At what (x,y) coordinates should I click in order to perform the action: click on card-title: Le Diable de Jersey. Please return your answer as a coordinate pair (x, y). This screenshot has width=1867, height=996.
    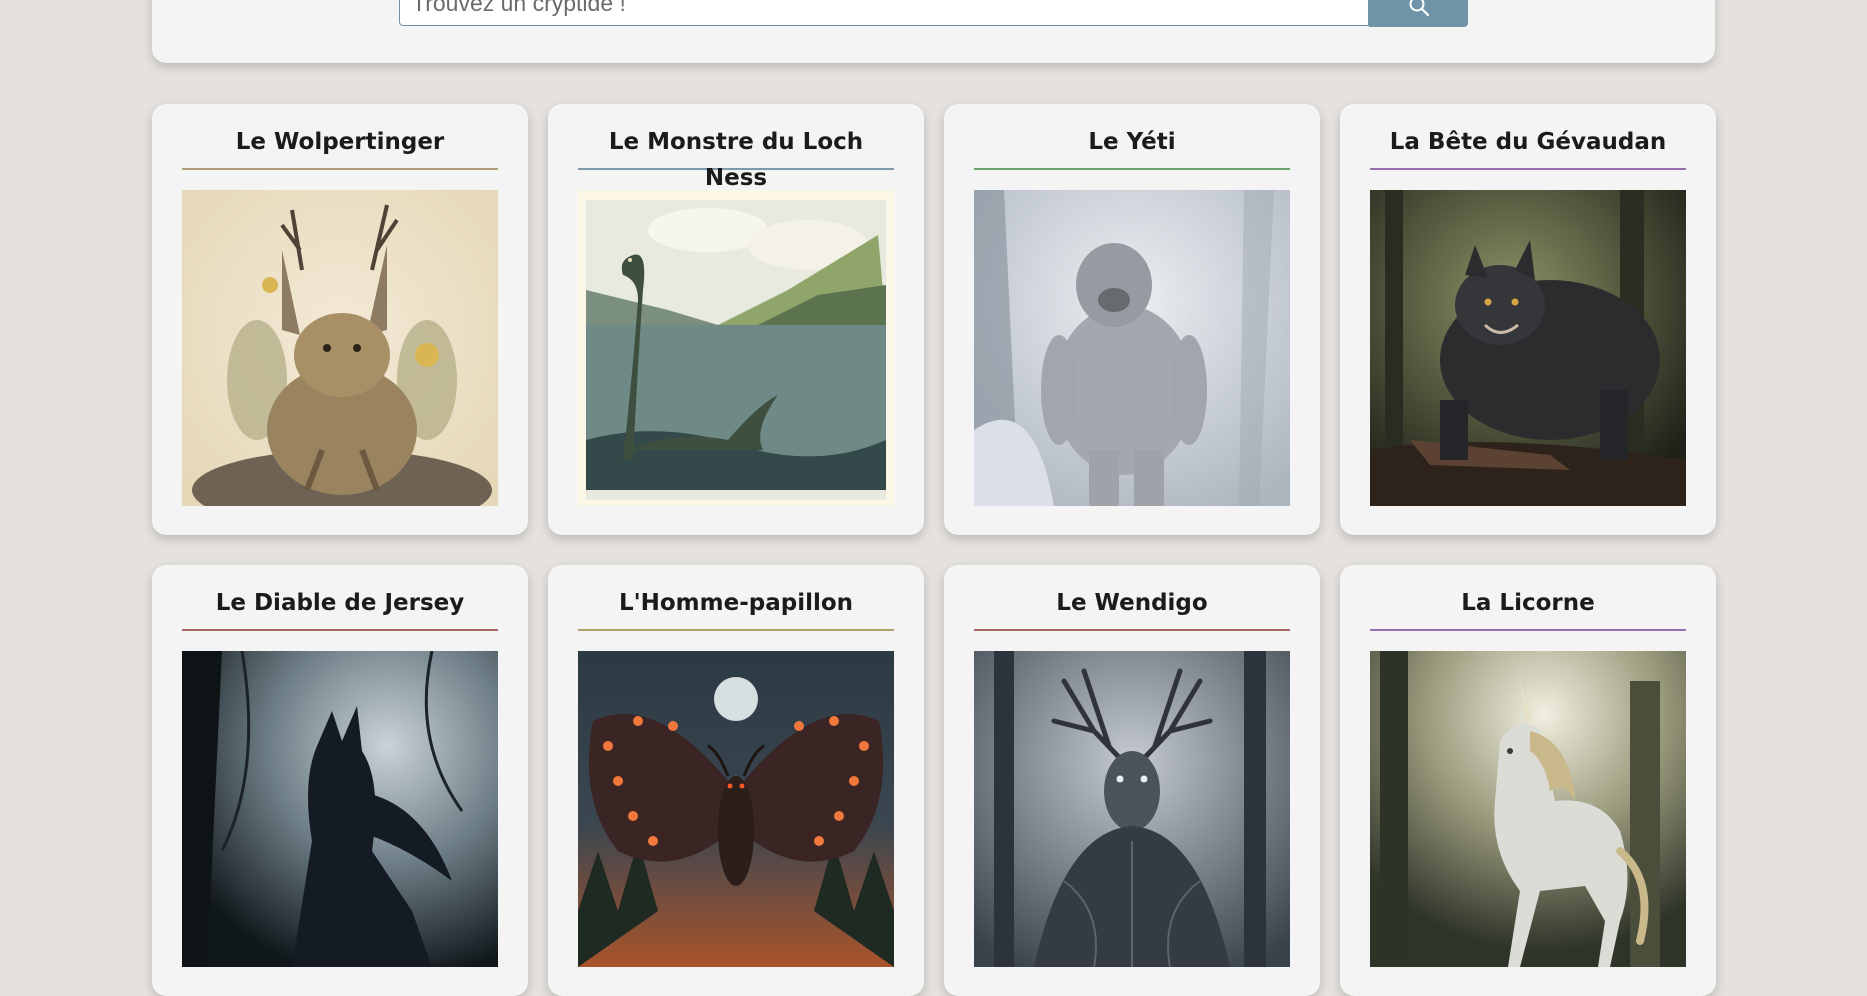
    Looking at the image, I should click on (340, 598).